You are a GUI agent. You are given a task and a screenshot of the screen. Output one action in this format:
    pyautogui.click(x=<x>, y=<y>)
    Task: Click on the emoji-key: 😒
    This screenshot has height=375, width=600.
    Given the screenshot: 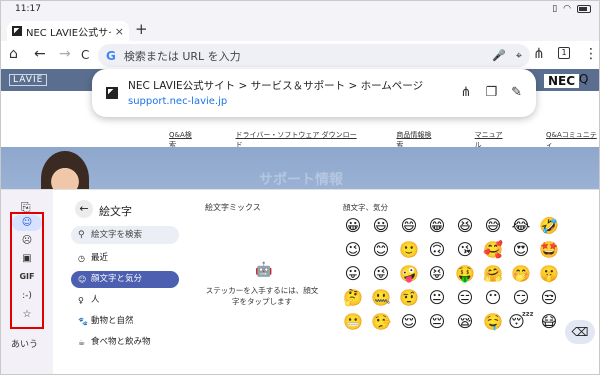 What is the action you would take?
    pyautogui.click(x=549, y=298)
    